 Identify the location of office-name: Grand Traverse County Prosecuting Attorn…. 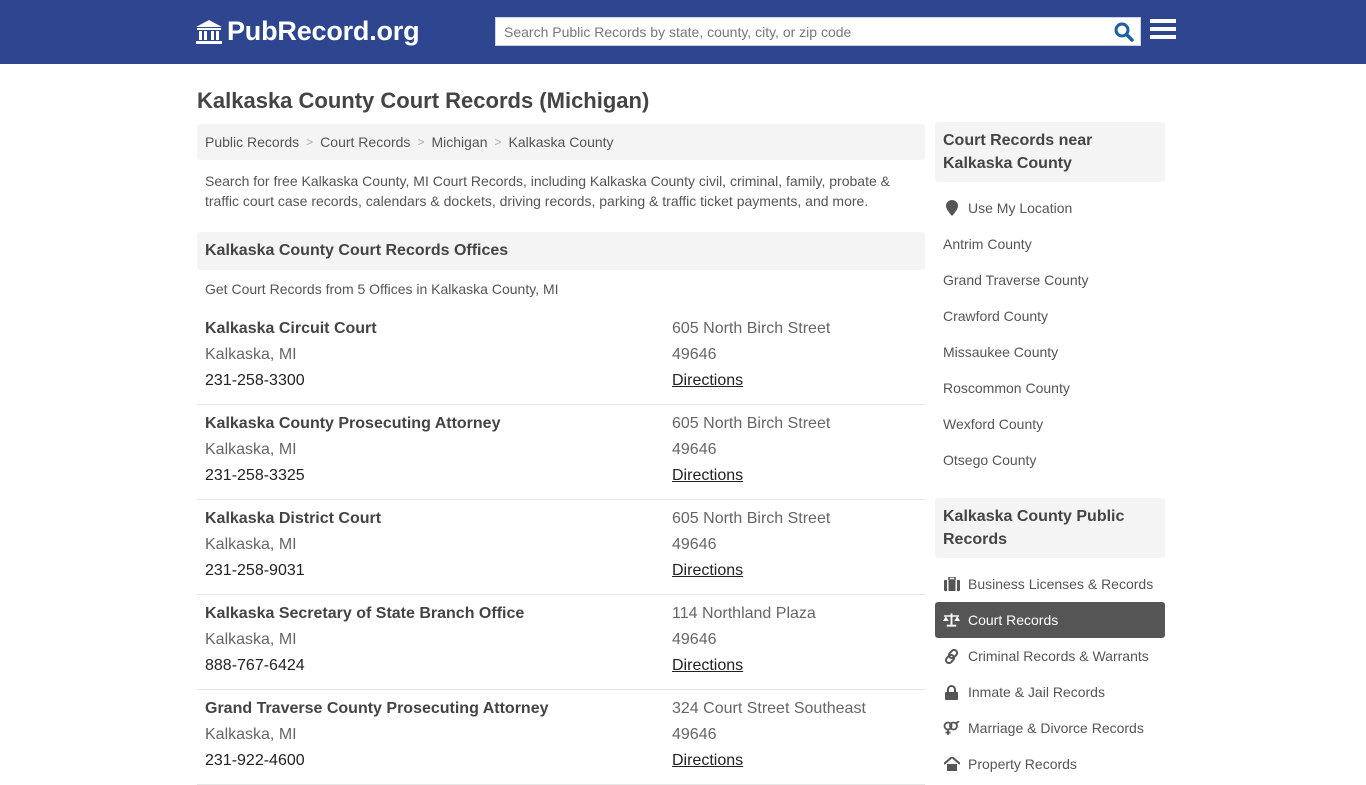
(376, 709).